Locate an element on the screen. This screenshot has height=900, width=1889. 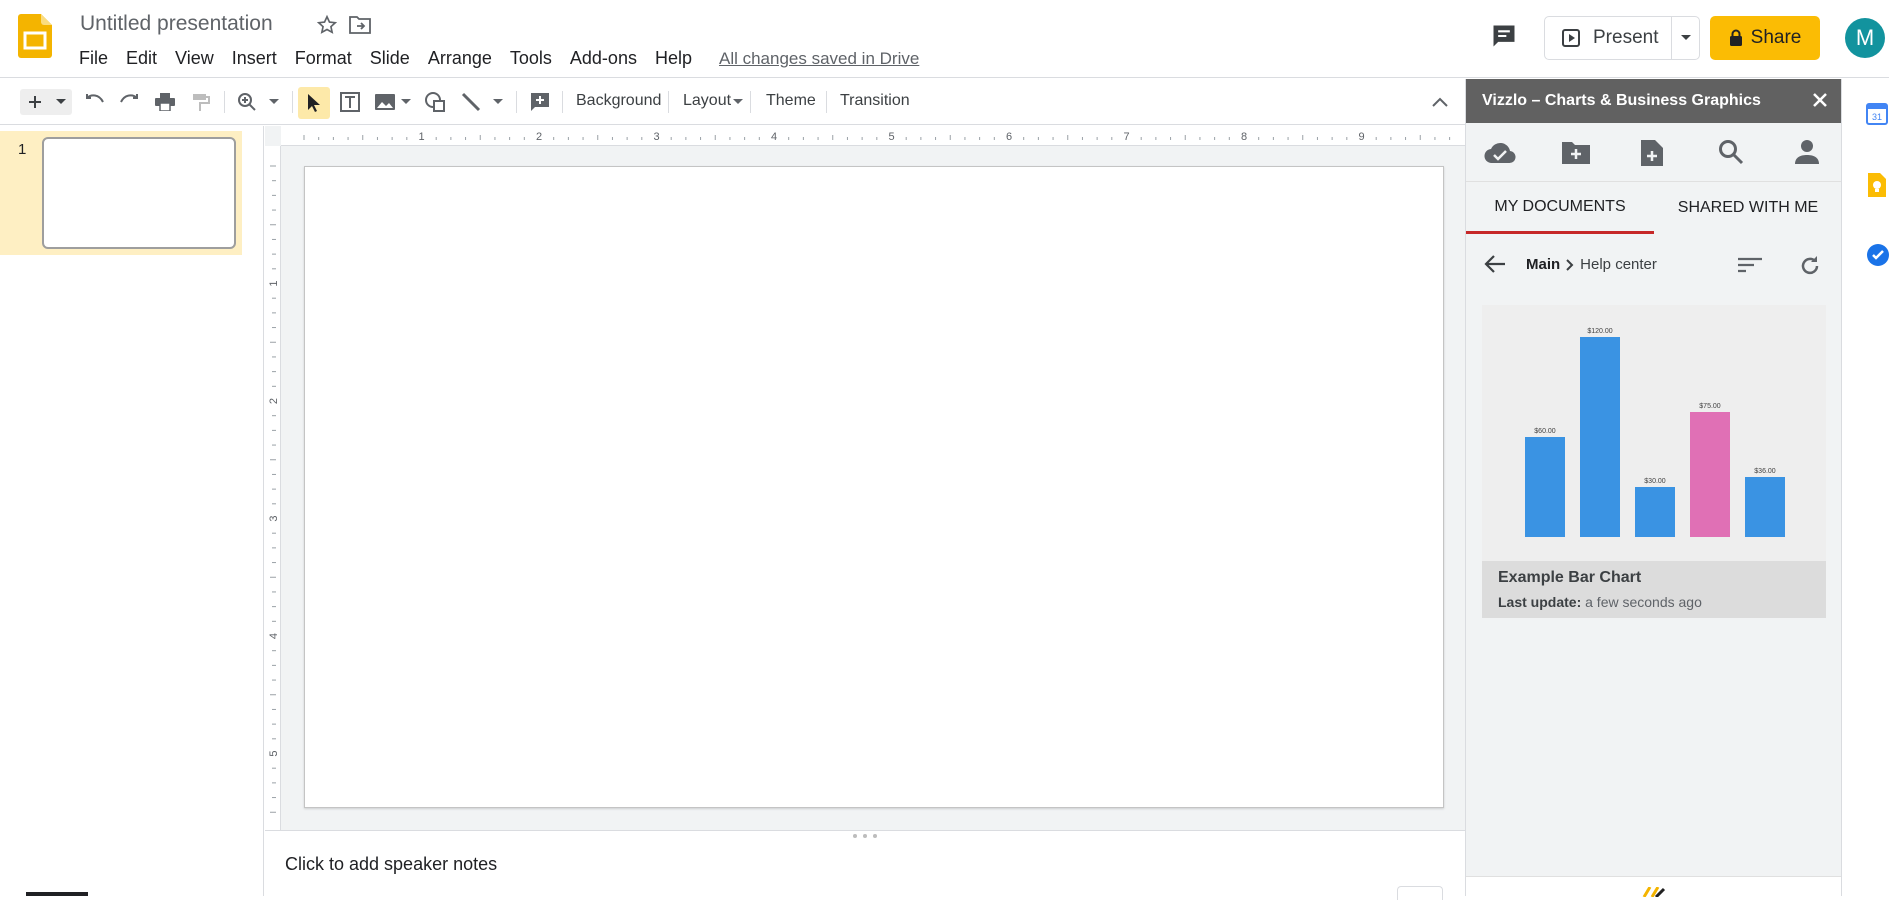
chart-data-label: $36.00 is located at coordinates (1765, 471).